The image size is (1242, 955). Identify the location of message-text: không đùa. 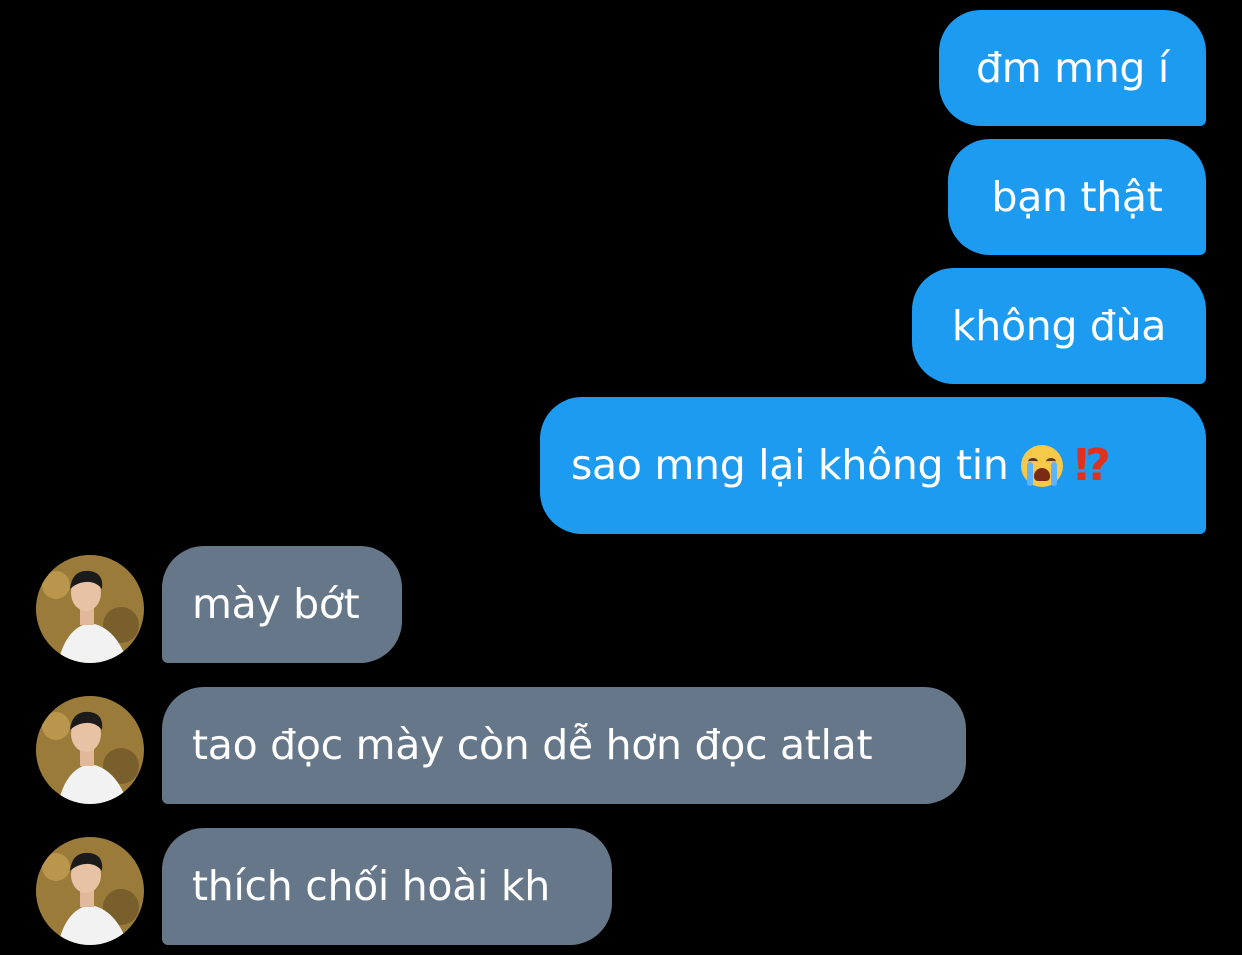
(1059, 325).